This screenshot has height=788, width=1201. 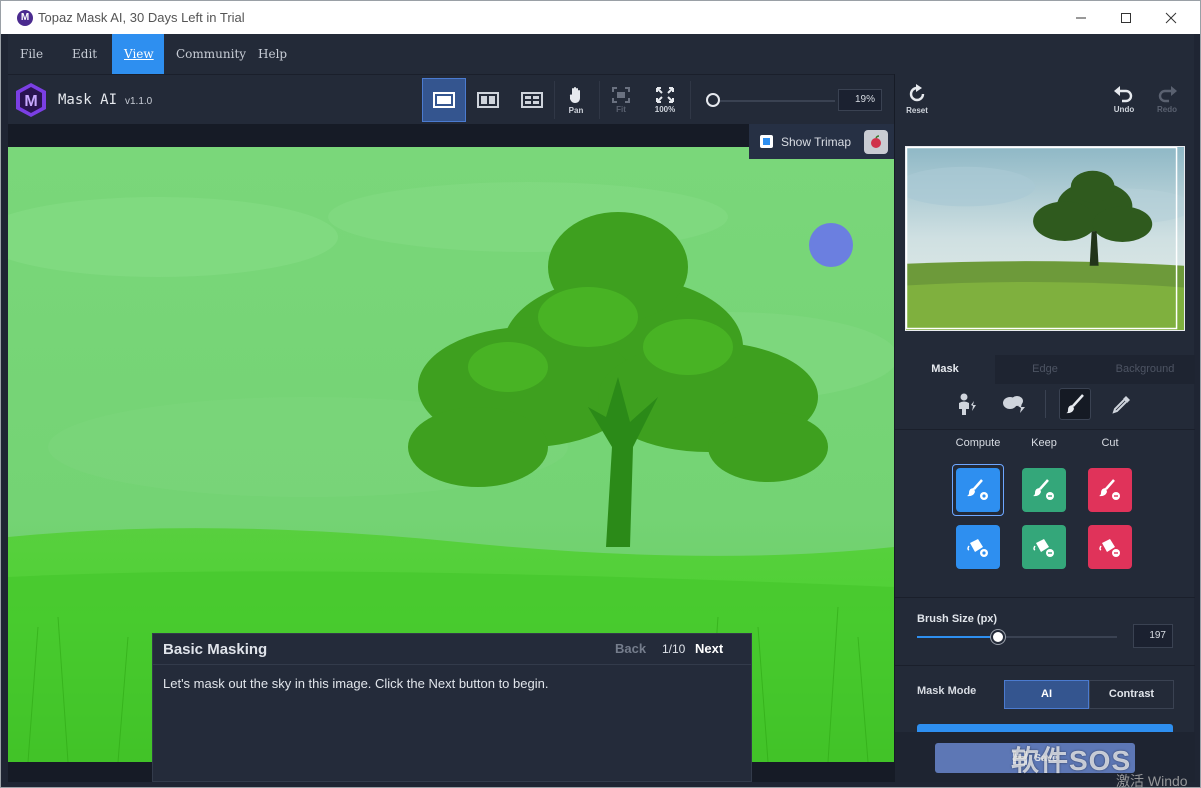 What do you see at coordinates (978, 443) in the screenshot?
I see `compute-column-label: Compute` at bounding box center [978, 443].